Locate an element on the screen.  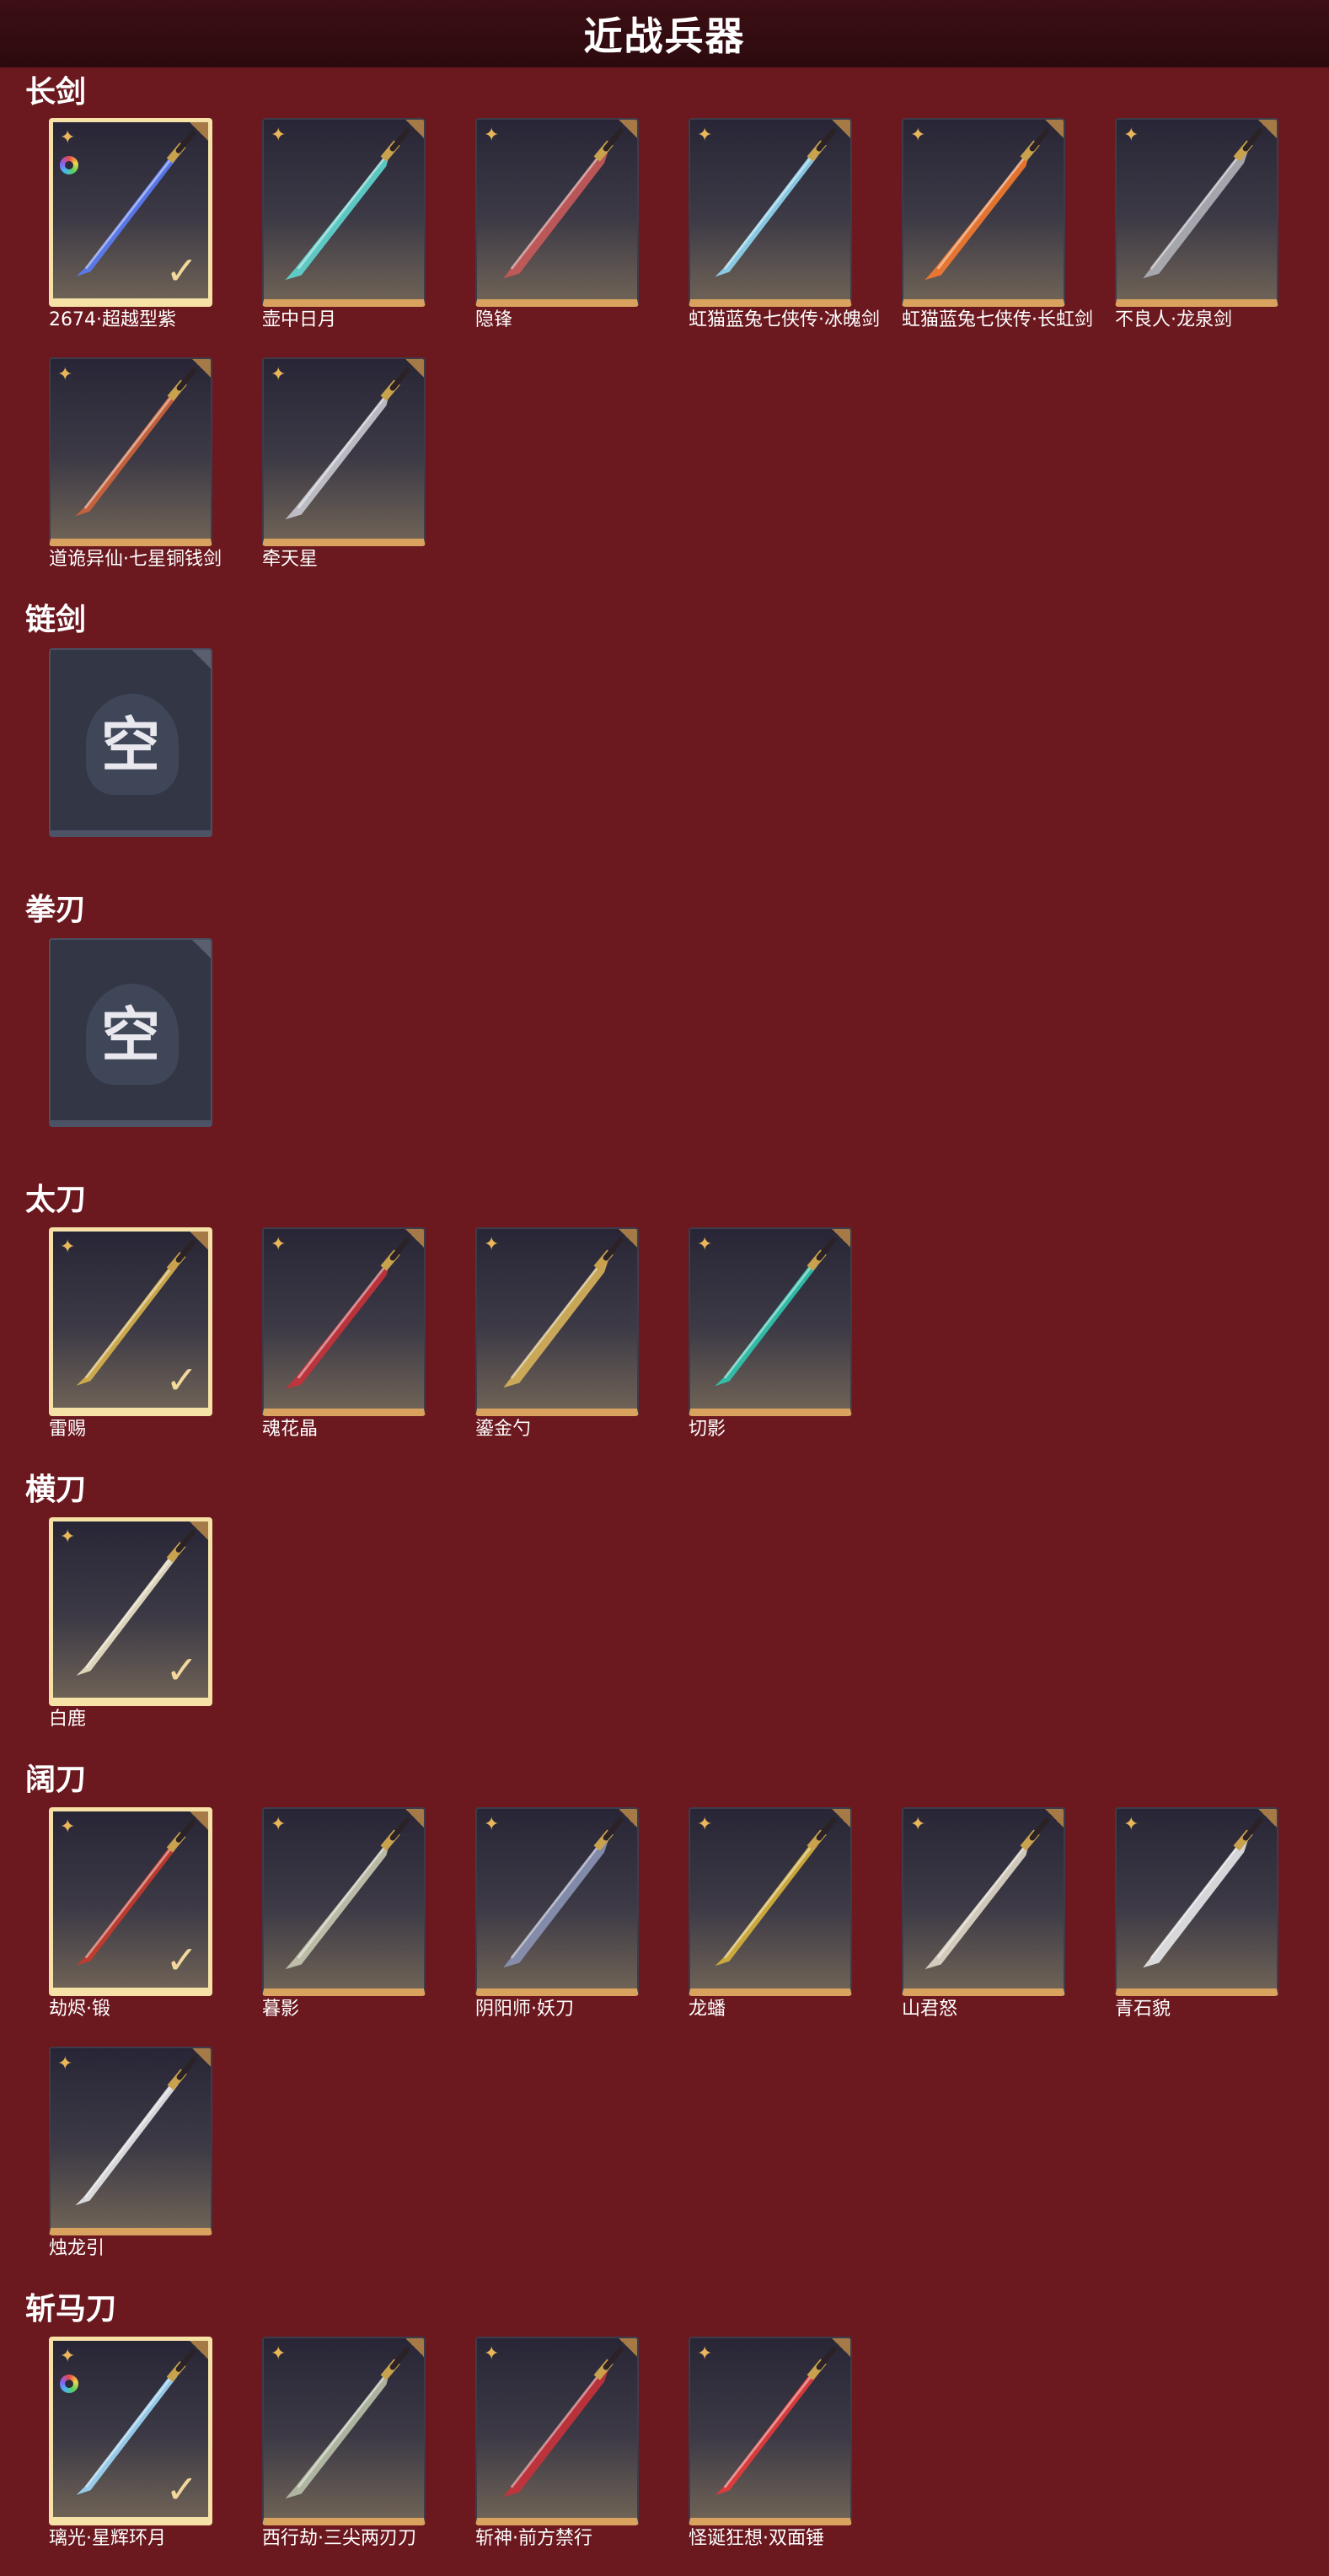
section-title-zhanmadao: 斩马刀 is located at coordinates (71, 2309).